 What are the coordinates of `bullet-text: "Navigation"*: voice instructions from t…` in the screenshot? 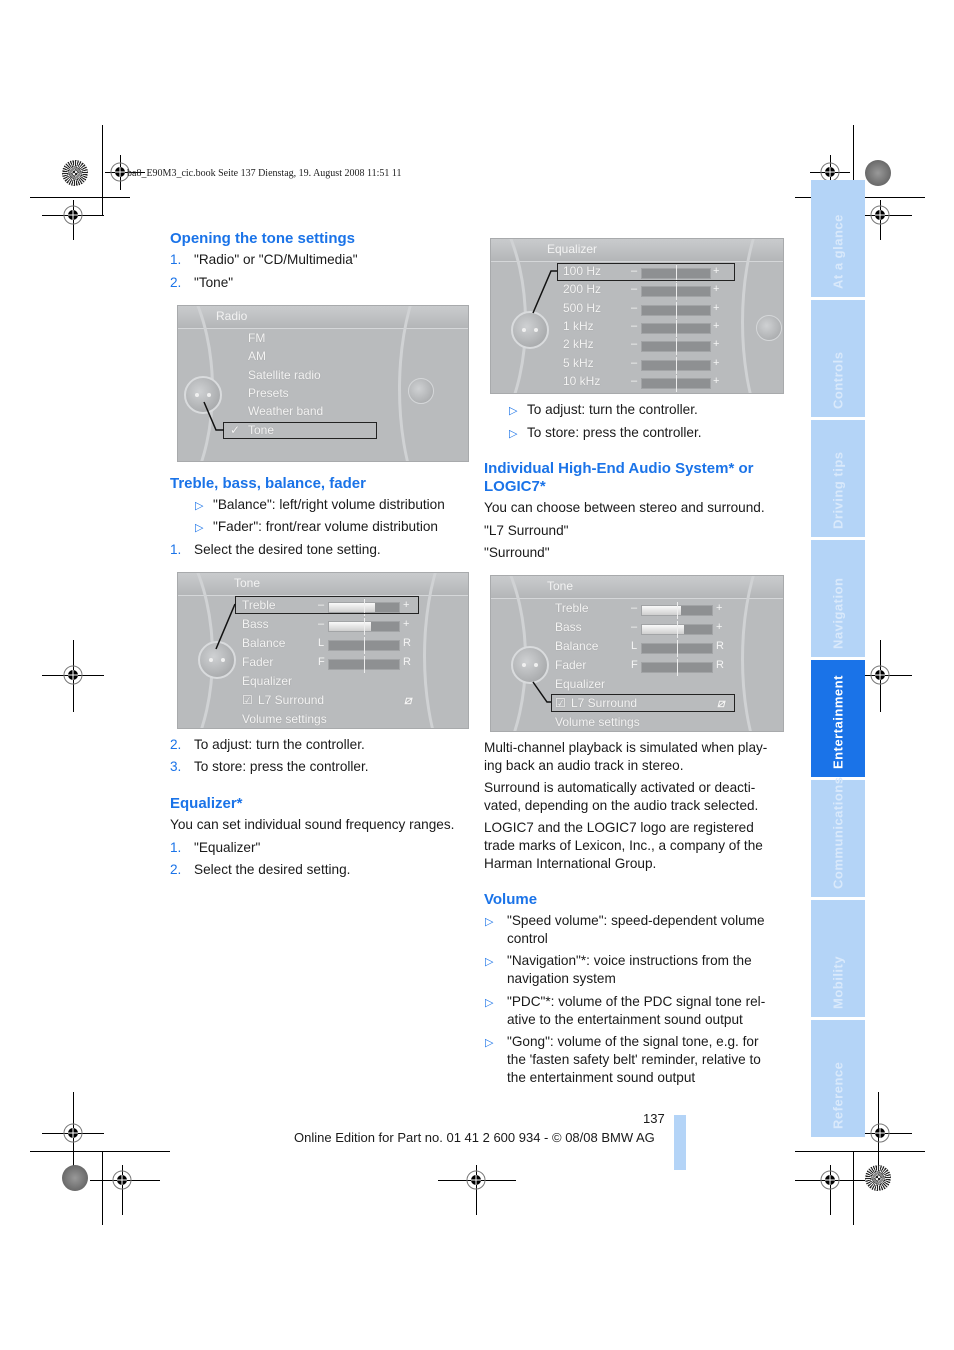 It's located at (629, 960).